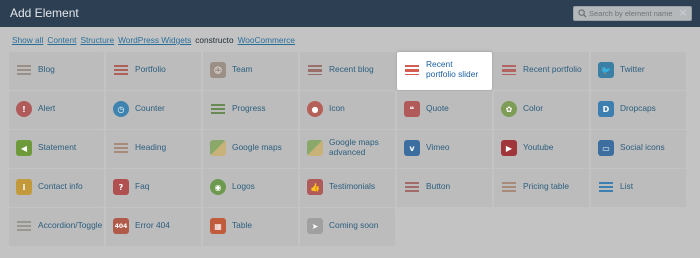 The width and height of the screenshot is (700, 258). What do you see at coordinates (627, 186) in the screenshot?
I see `element-label: List` at bounding box center [627, 186].